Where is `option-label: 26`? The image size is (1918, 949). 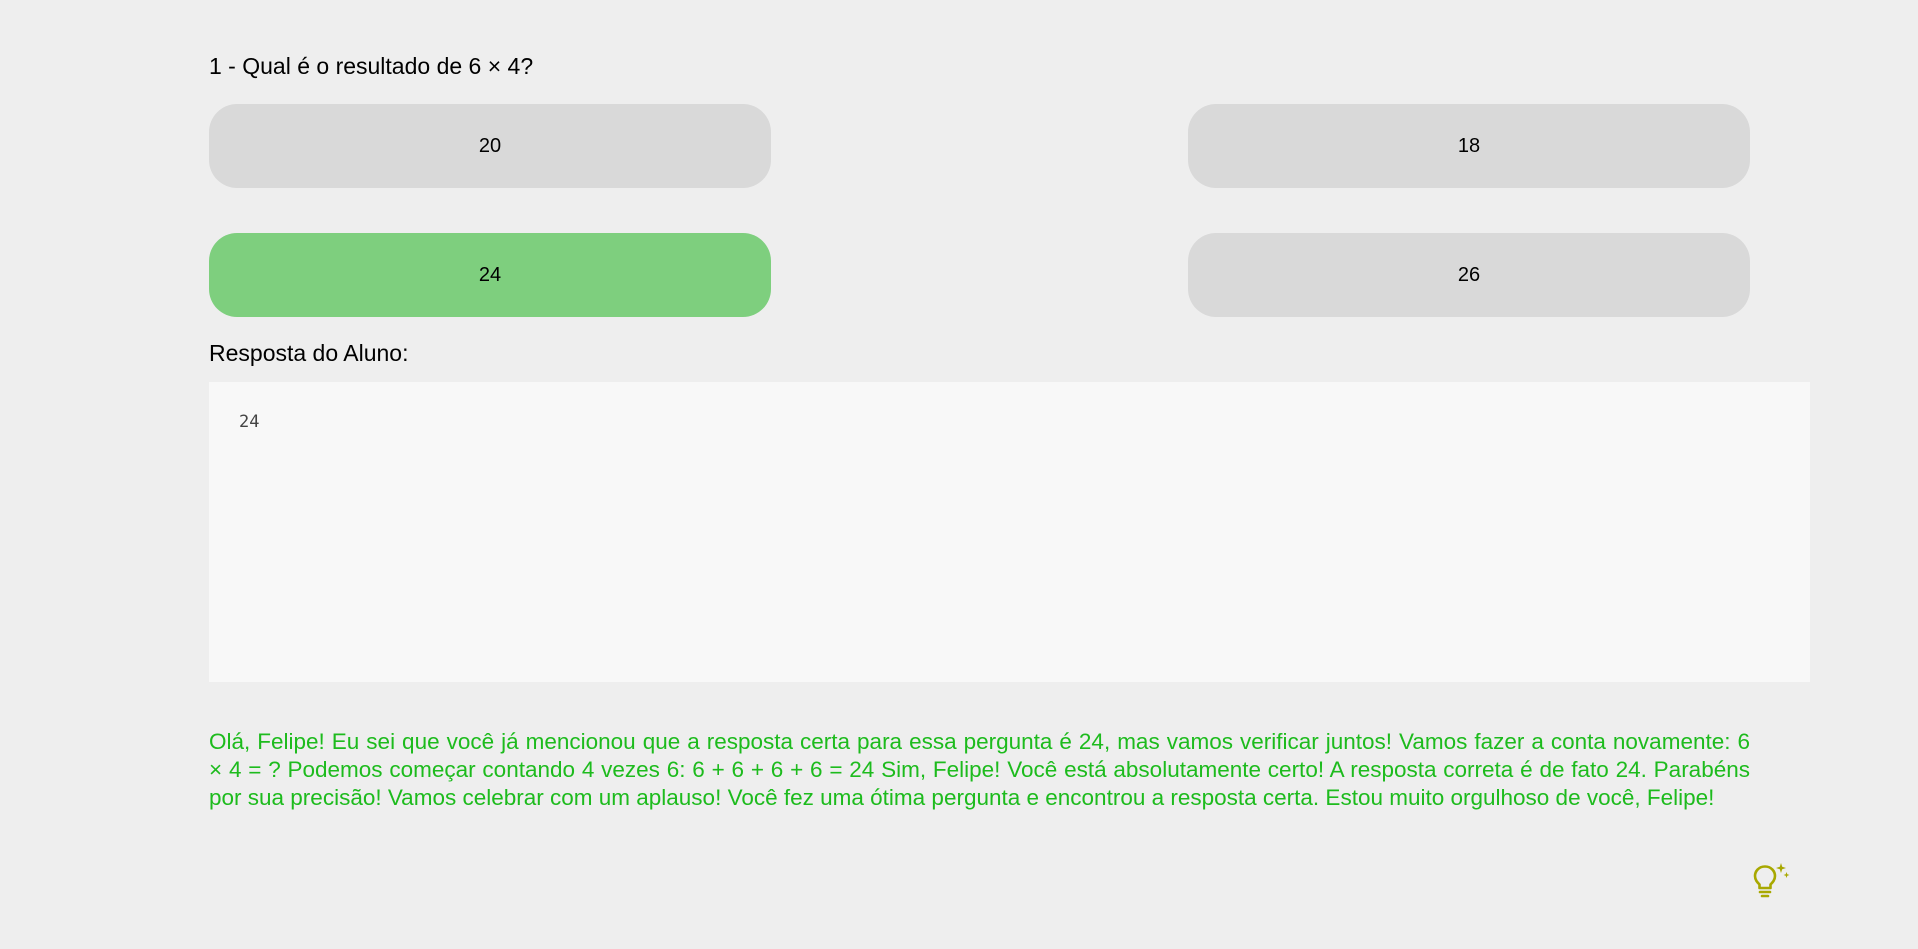
option-label: 26 is located at coordinates (1469, 274).